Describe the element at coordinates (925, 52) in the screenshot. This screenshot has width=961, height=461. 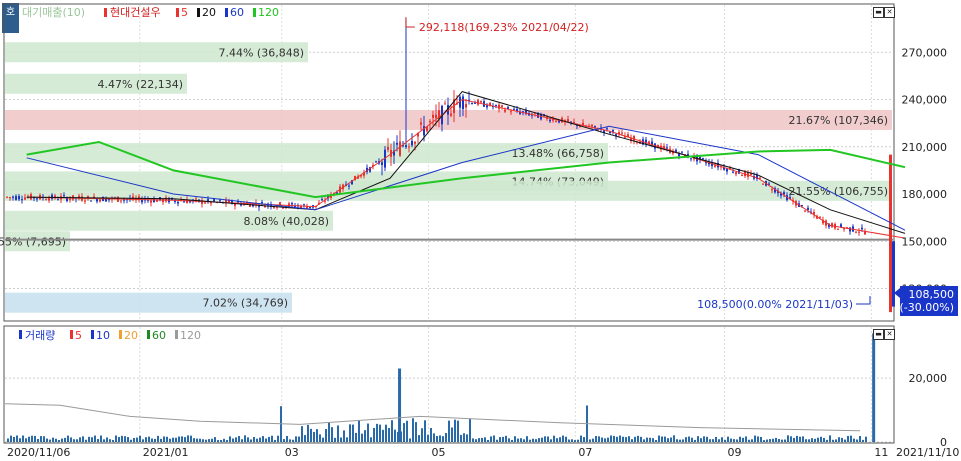
I see `price-tick-label: 270,000` at that location.